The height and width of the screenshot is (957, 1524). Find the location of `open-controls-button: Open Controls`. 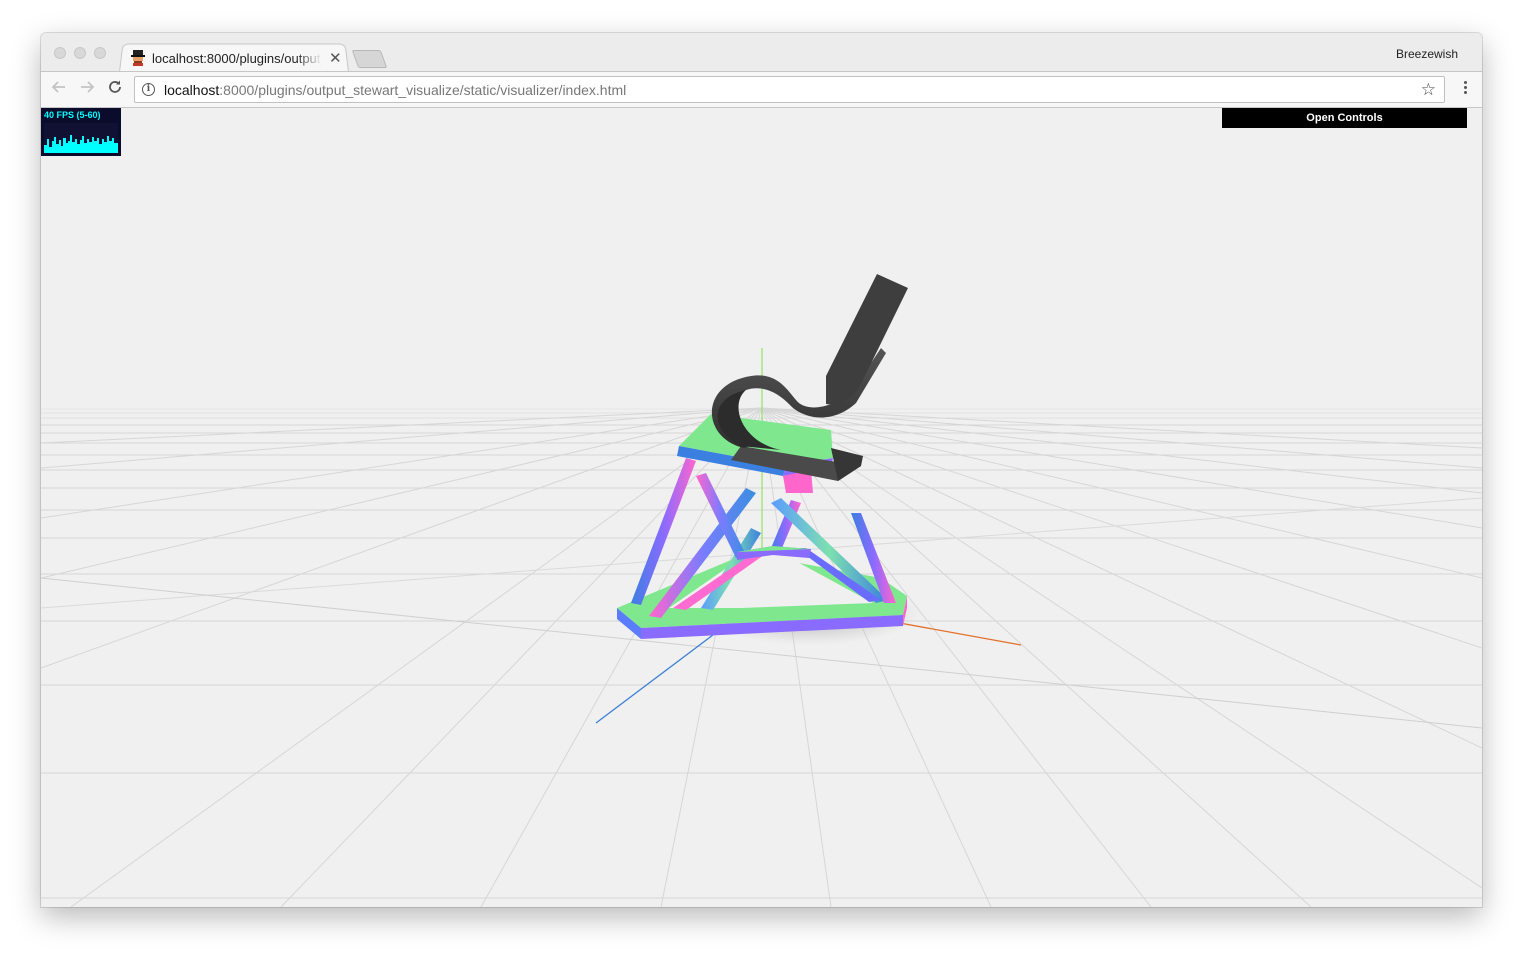

open-controls-button: Open Controls is located at coordinates (1344, 118).